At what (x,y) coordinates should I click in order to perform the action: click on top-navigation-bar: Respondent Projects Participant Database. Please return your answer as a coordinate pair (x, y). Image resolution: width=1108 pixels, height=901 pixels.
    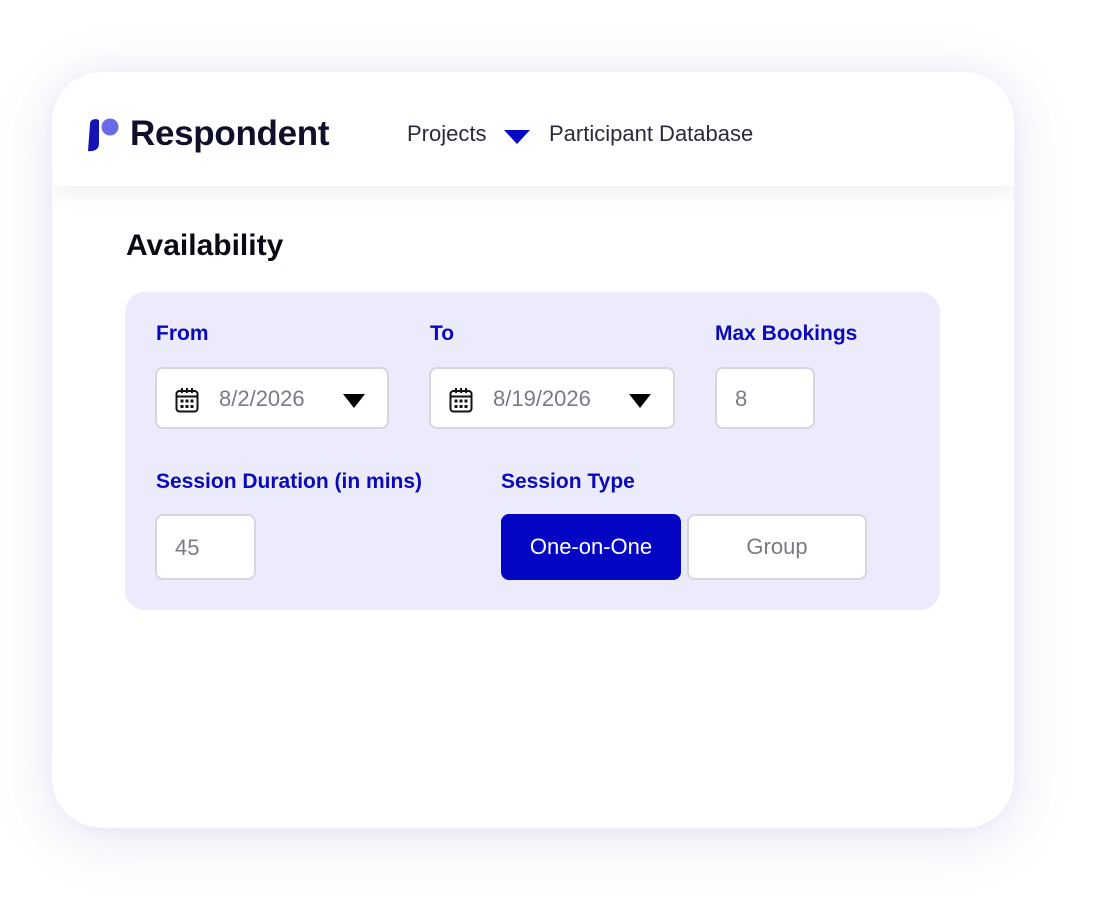
    Looking at the image, I should click on (533, 129).